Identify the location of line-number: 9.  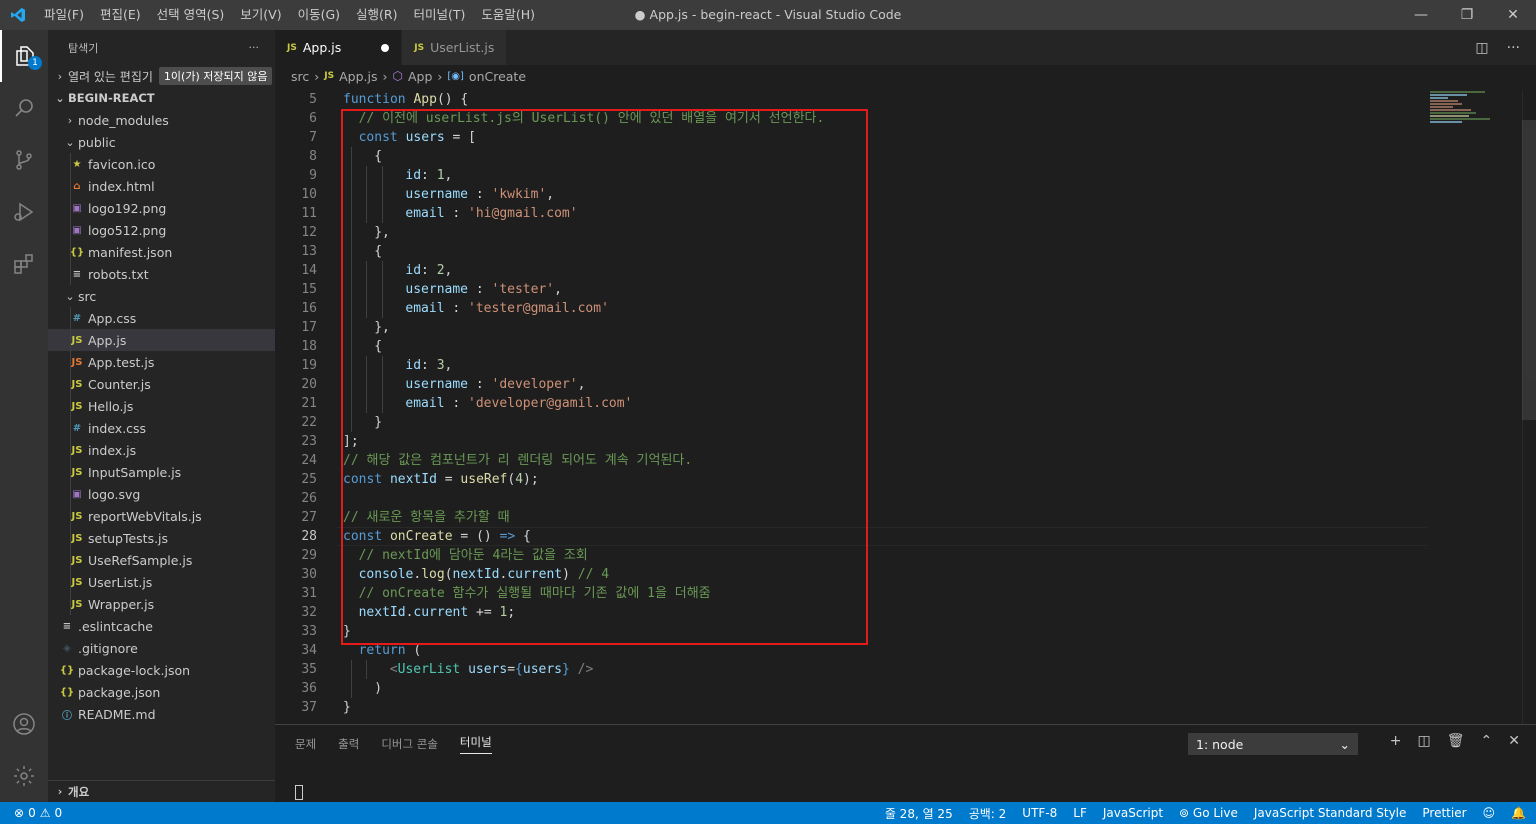
(313, 175).